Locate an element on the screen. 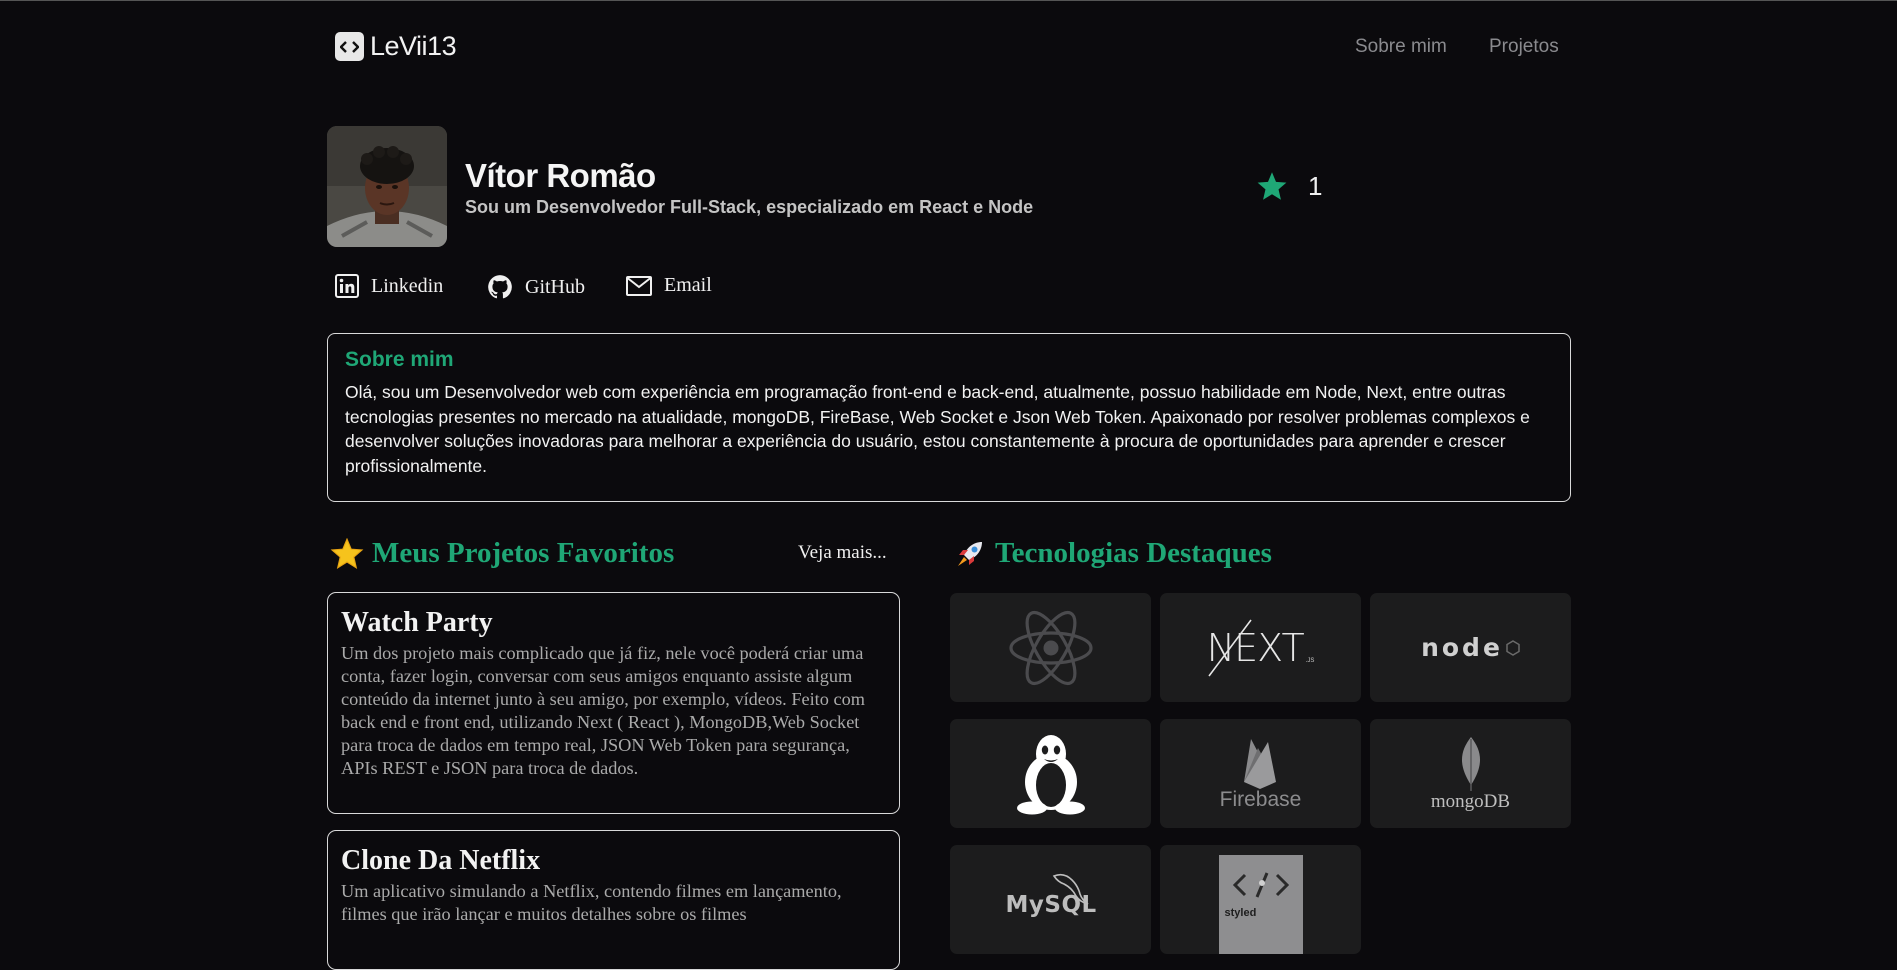 The height and width of the screenshot is (970, 1897). code-brackets-icon is located at coordinates (349, 46).